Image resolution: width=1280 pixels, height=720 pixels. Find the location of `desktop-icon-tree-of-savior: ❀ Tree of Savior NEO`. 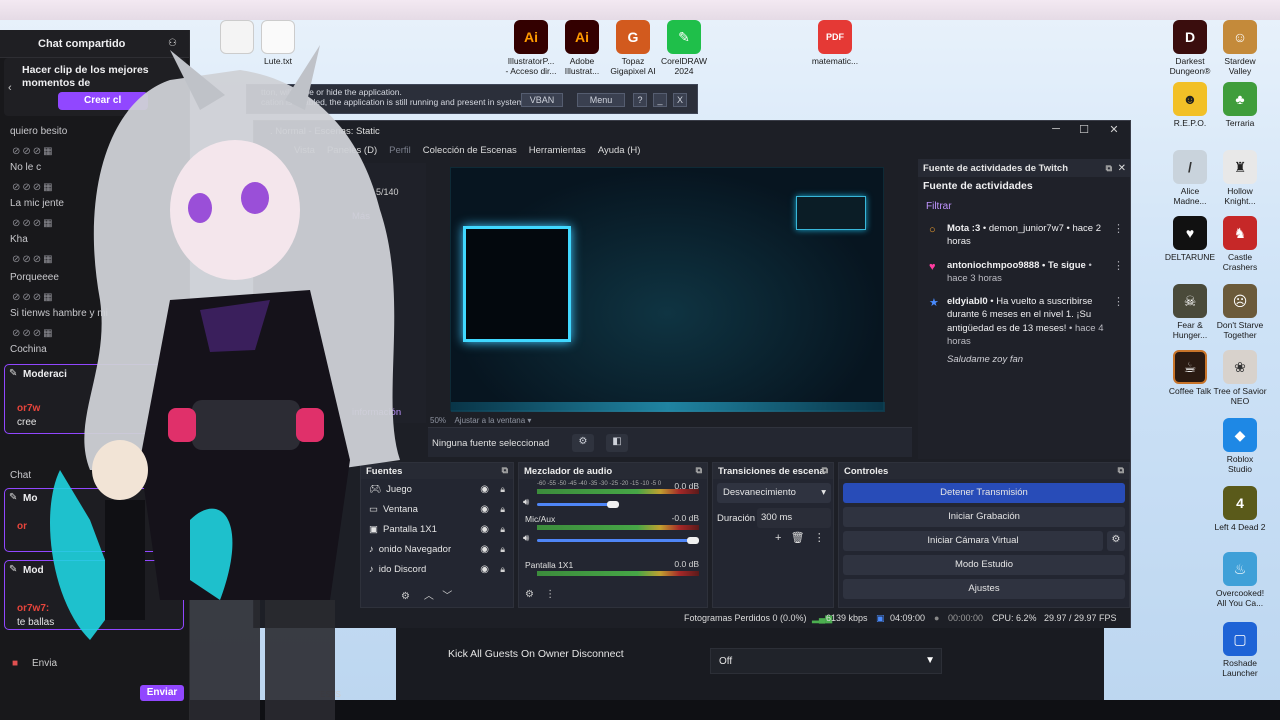

desktop-icon-tree-of-savior: ❀ Tree of Savior NEO is located at coordinates (1240, 378).